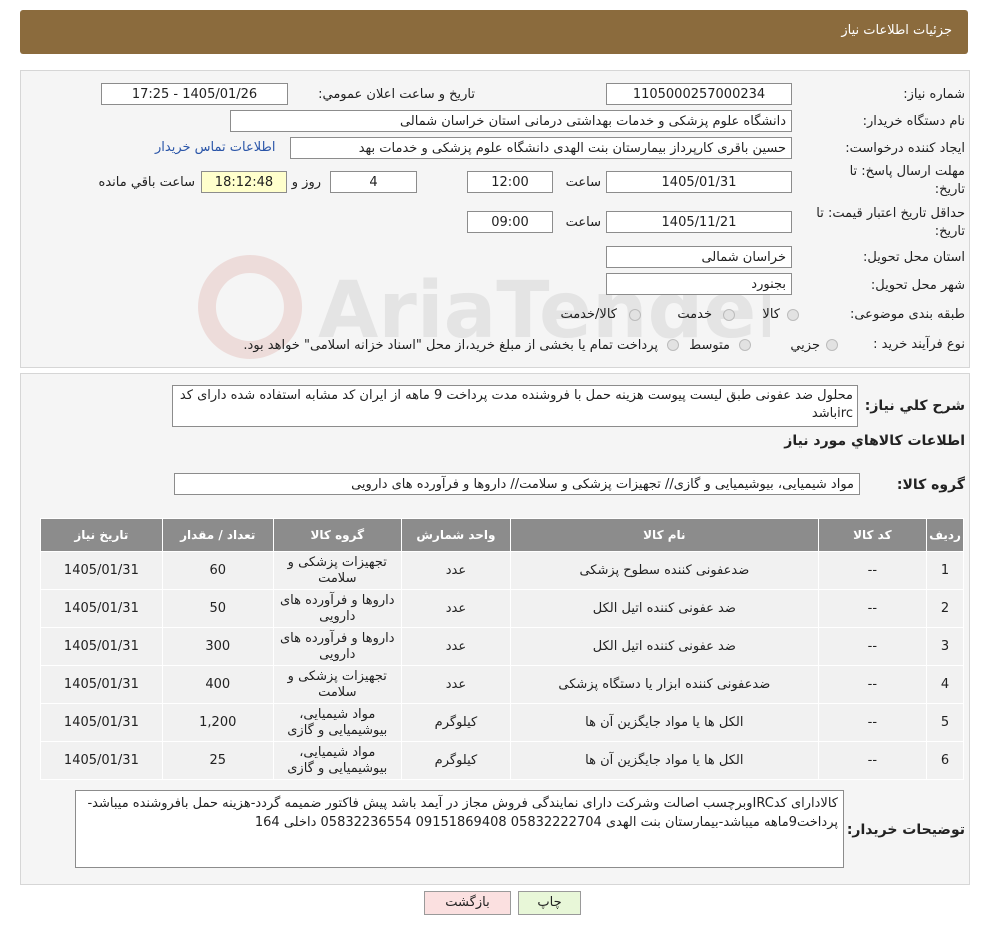 The image size is (985, 936). What do you see at coordinates (872, 535) in the screenshot?
I see `col-goods-code: کد کالا` at bounding box center [872, 535].